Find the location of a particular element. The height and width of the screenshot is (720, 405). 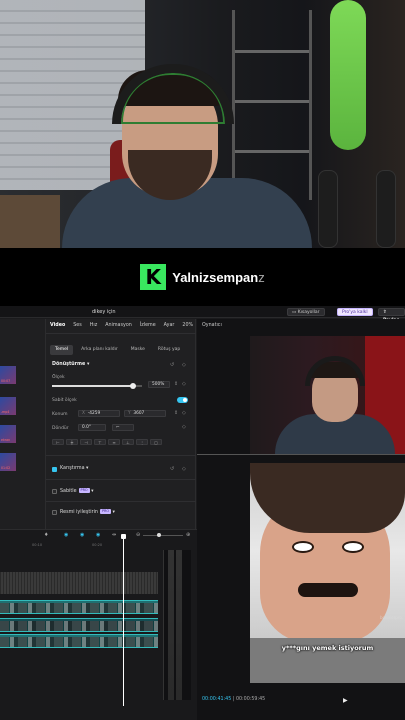

align-middle-icon: ≡ is located at coordinates (114, 442).